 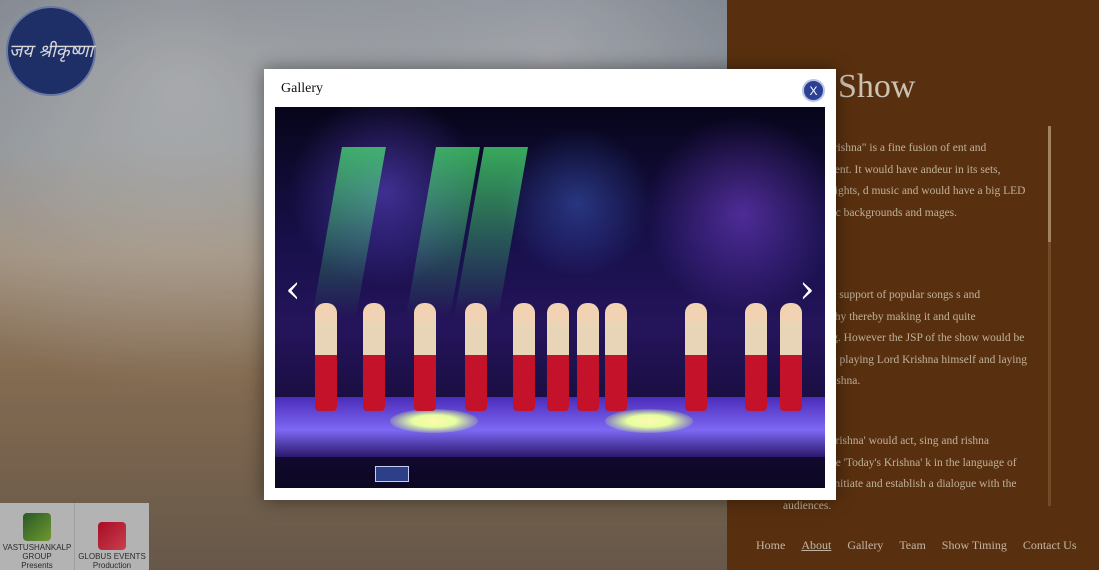 I want to click on chevron-left-icon: ‹, so click(x=293, y=289).